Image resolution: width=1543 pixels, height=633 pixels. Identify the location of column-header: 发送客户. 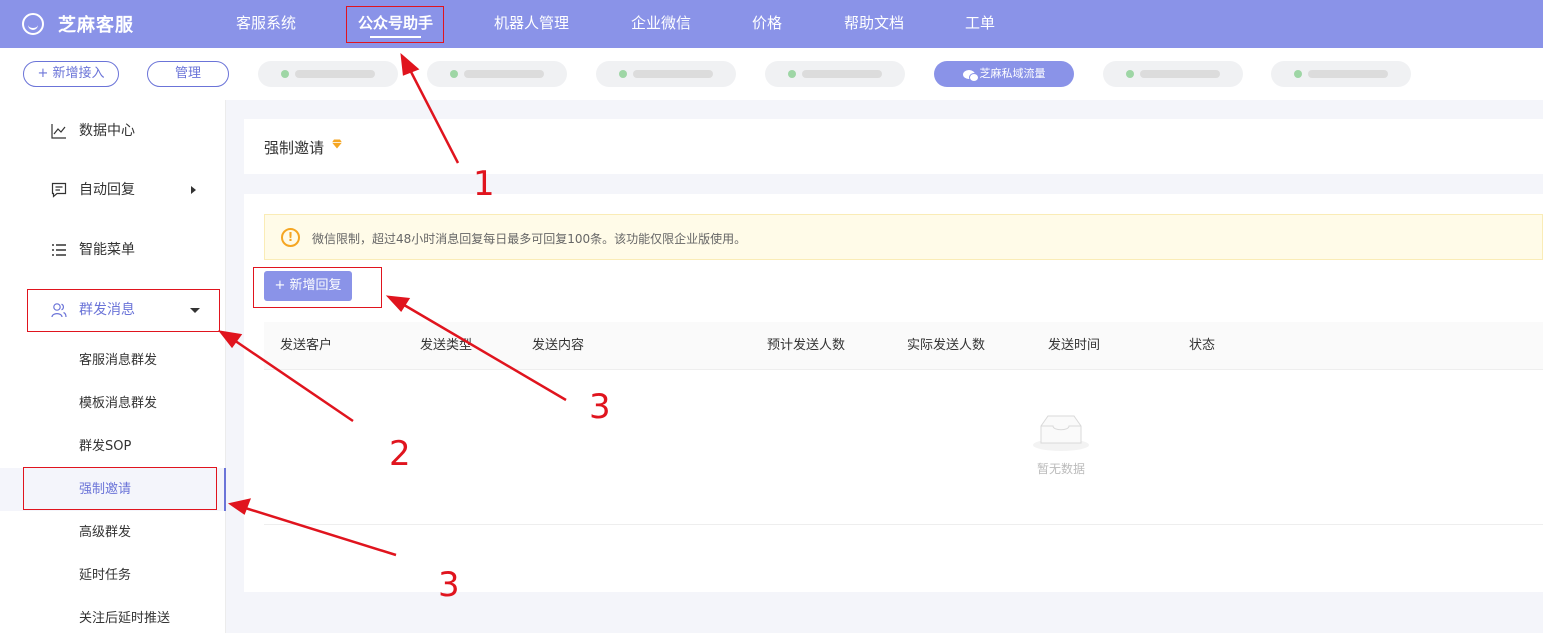
(306, 345).